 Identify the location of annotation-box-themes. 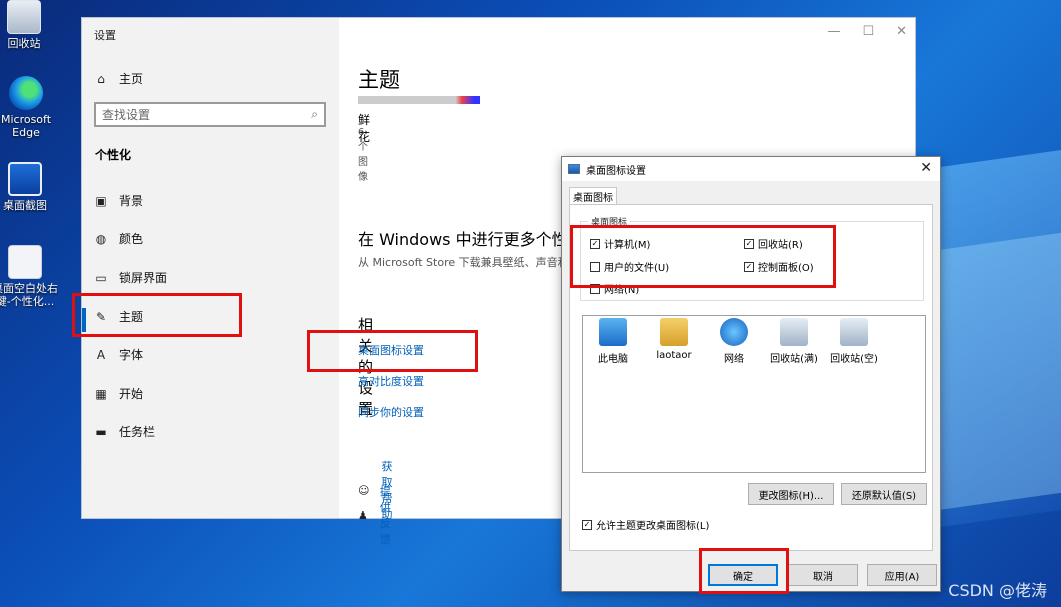
(157, 315).